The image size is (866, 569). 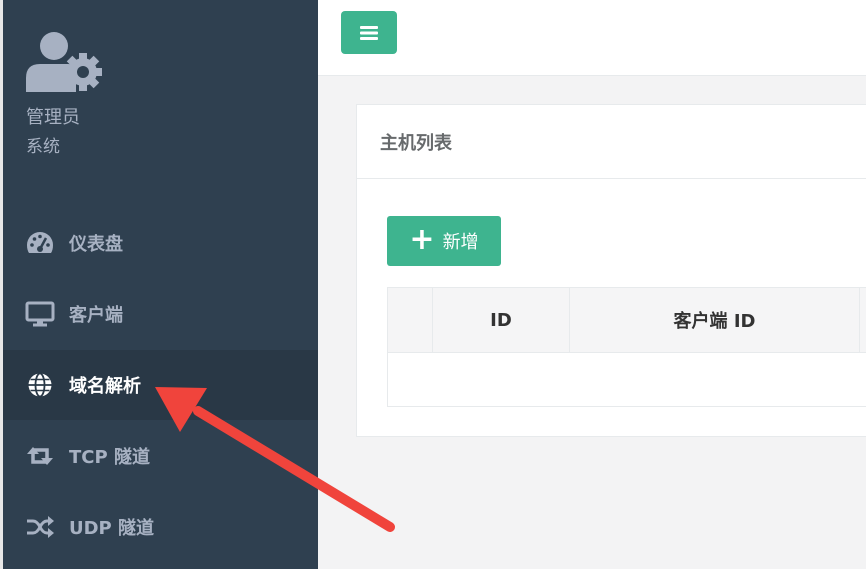 I want to click on user-role: 系统, so click(x=43, y=147).